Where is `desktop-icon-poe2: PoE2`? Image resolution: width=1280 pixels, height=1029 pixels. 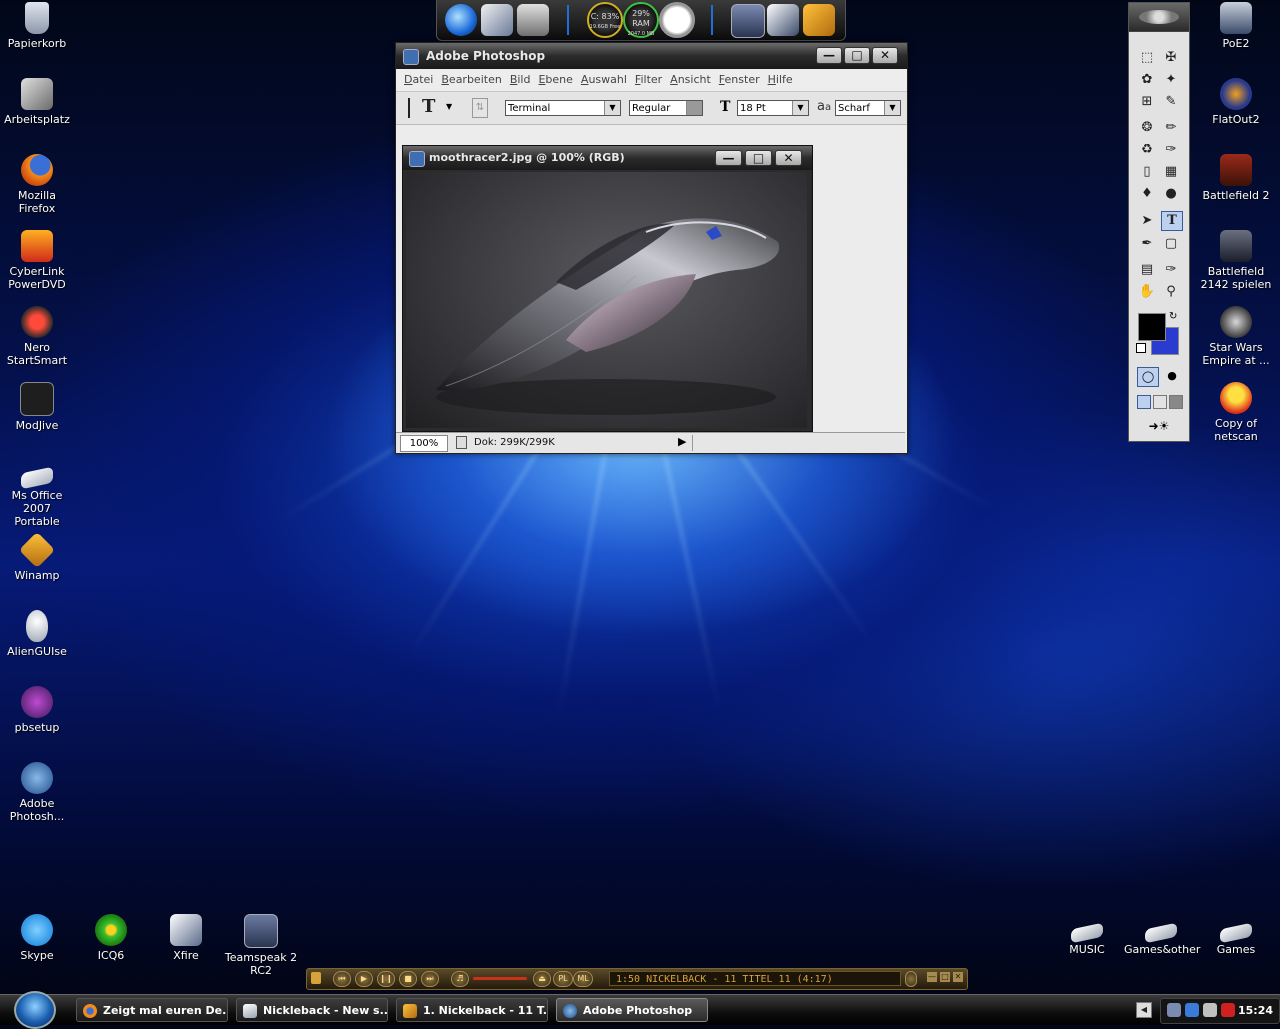
desktop-icon-poe2: PoE2 is located at coordinates (1236, 26).